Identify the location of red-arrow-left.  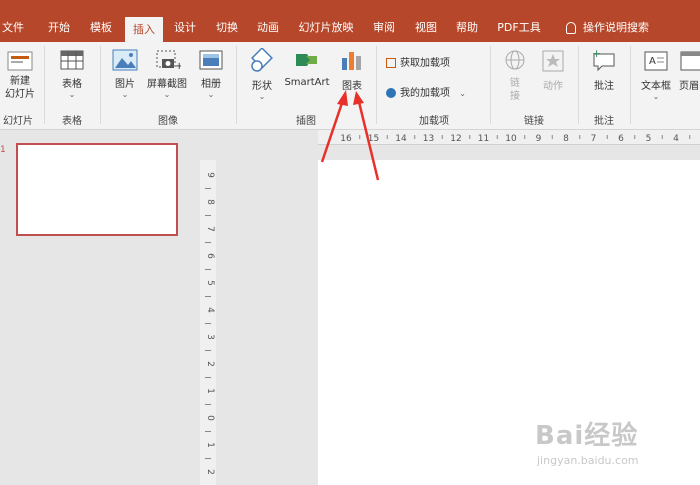
(334, 126).